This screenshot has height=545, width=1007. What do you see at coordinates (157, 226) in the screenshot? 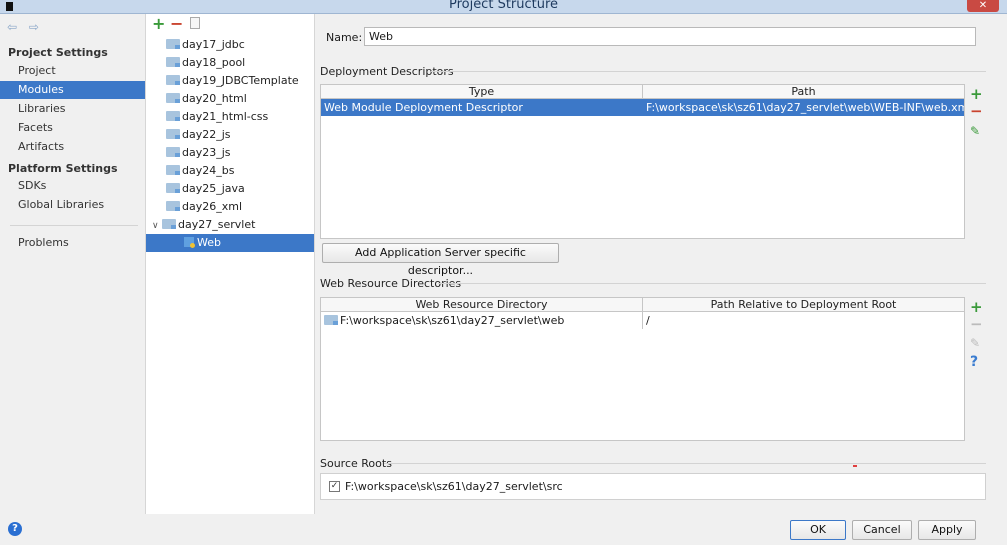
I see `chevron-down-icon: ∨` at bounding box center [157, 226].